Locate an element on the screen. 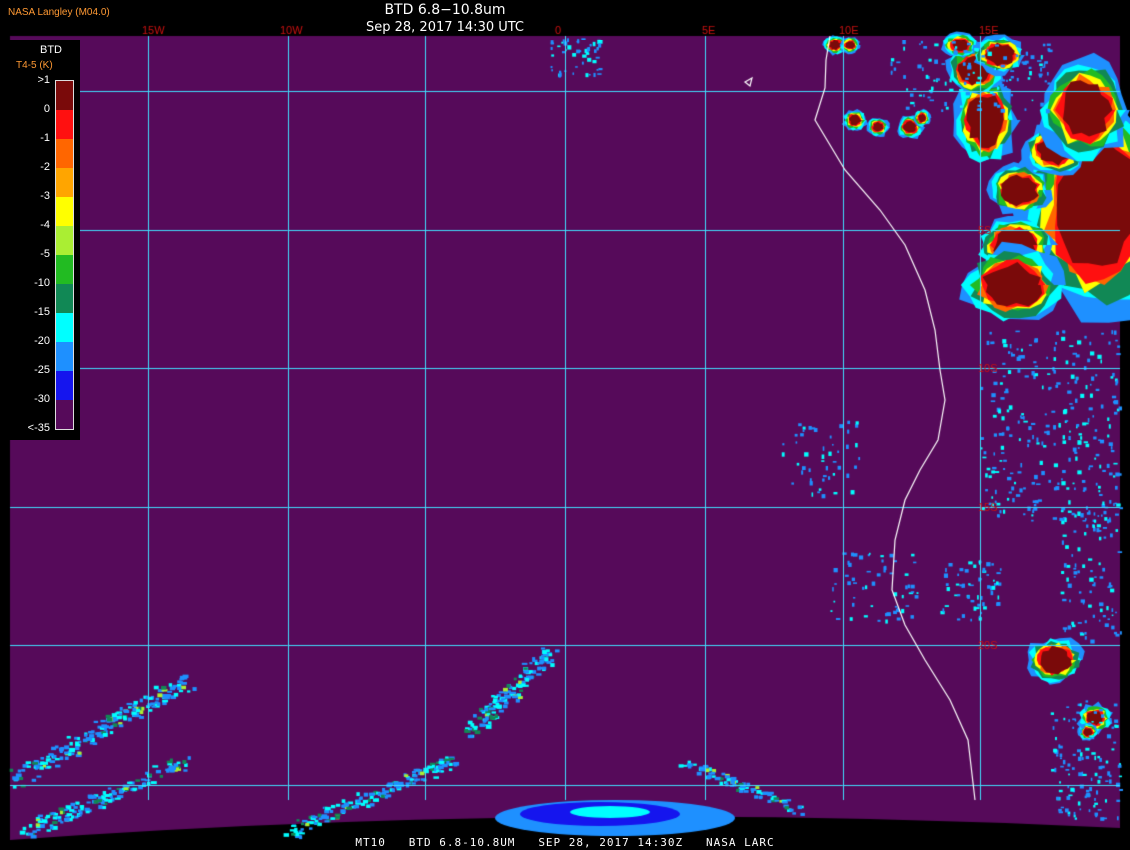 This screenshot has width=1130, height=850. legend-label: -15 is located at coordinates (42, 312).